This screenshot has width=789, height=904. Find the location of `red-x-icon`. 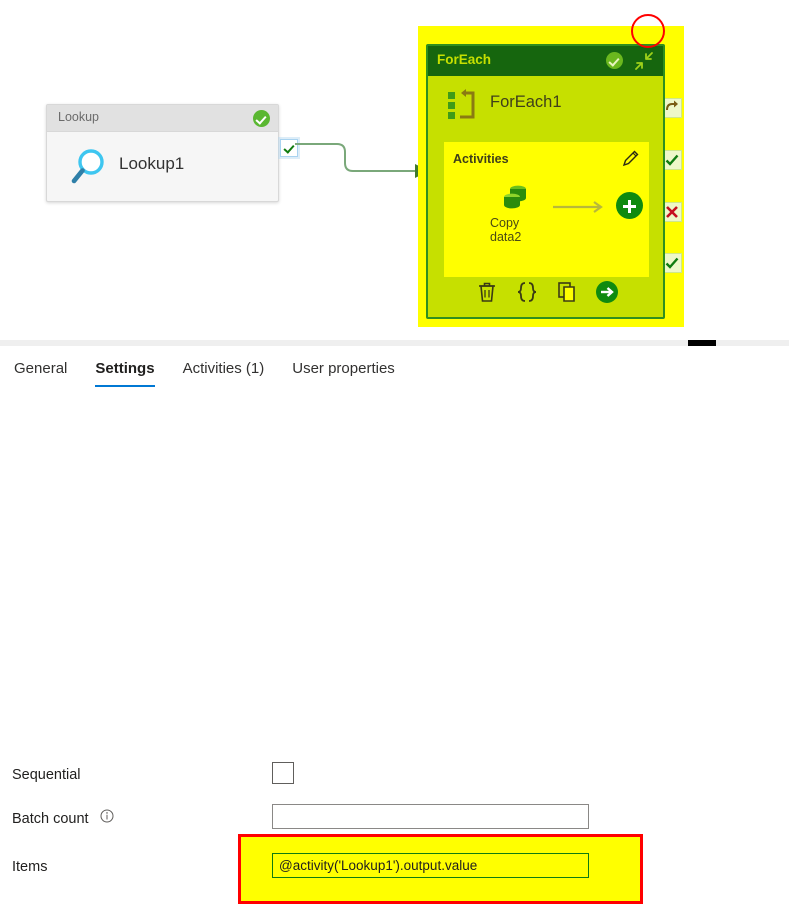

red-x-icon is located at coordinates (672, 212).